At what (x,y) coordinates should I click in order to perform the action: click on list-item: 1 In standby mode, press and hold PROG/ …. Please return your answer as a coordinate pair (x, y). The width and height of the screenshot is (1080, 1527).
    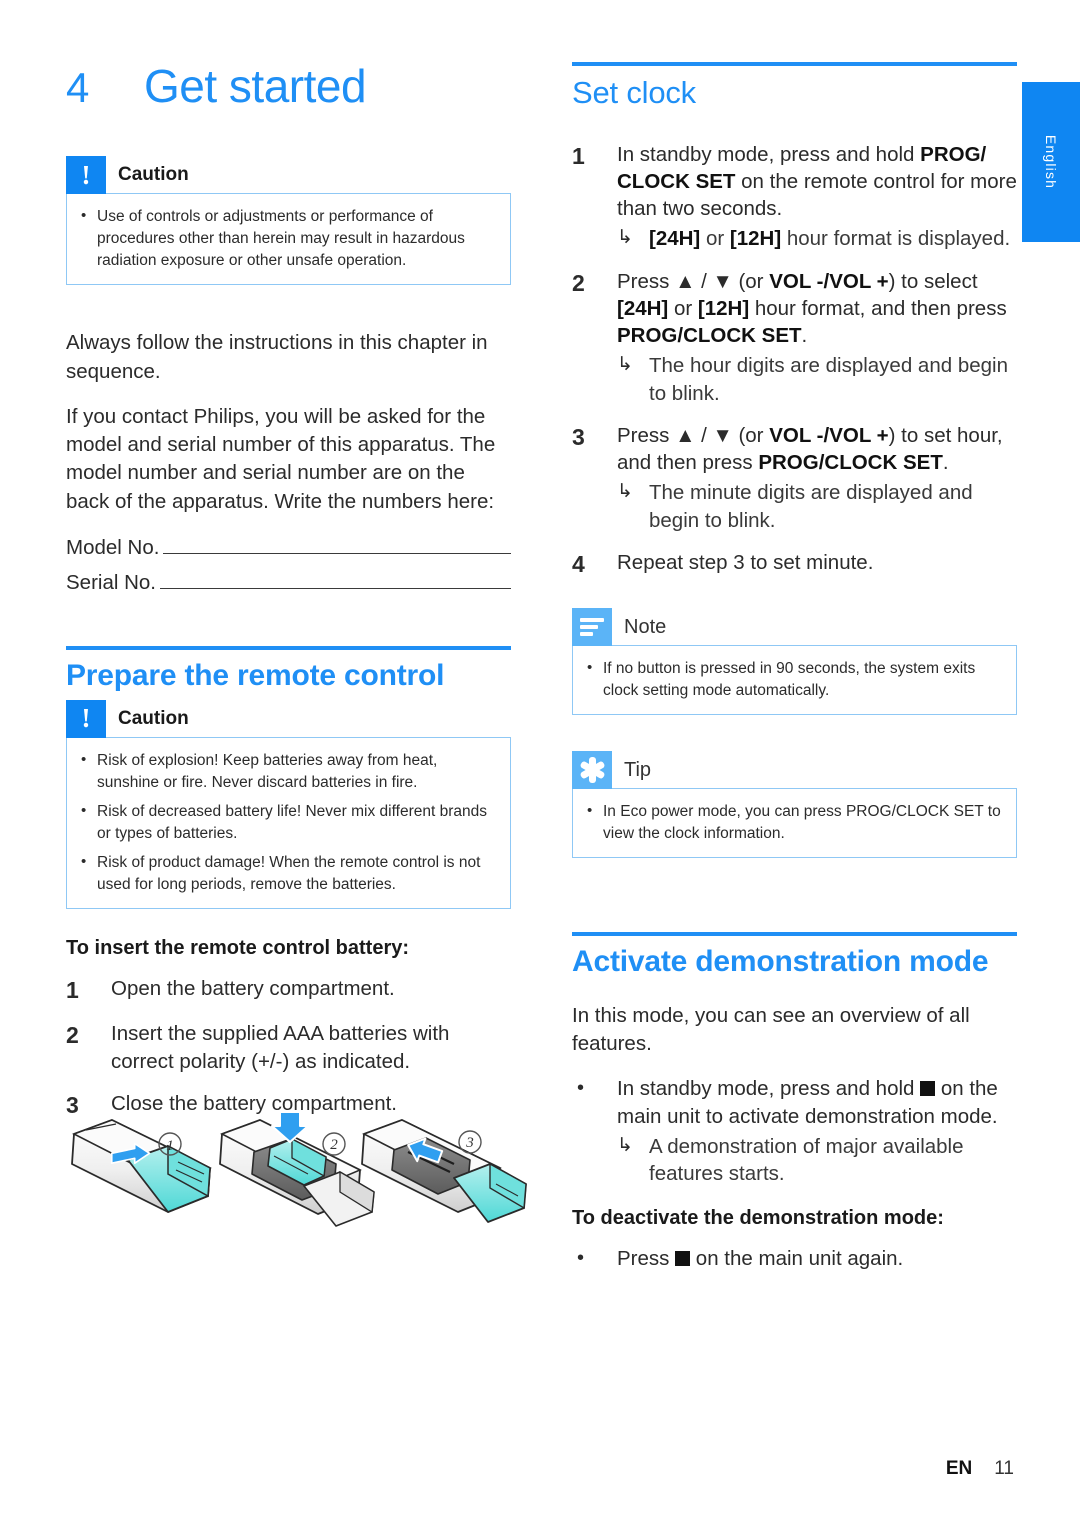
    Looking at the image, I should click on (794, 197).